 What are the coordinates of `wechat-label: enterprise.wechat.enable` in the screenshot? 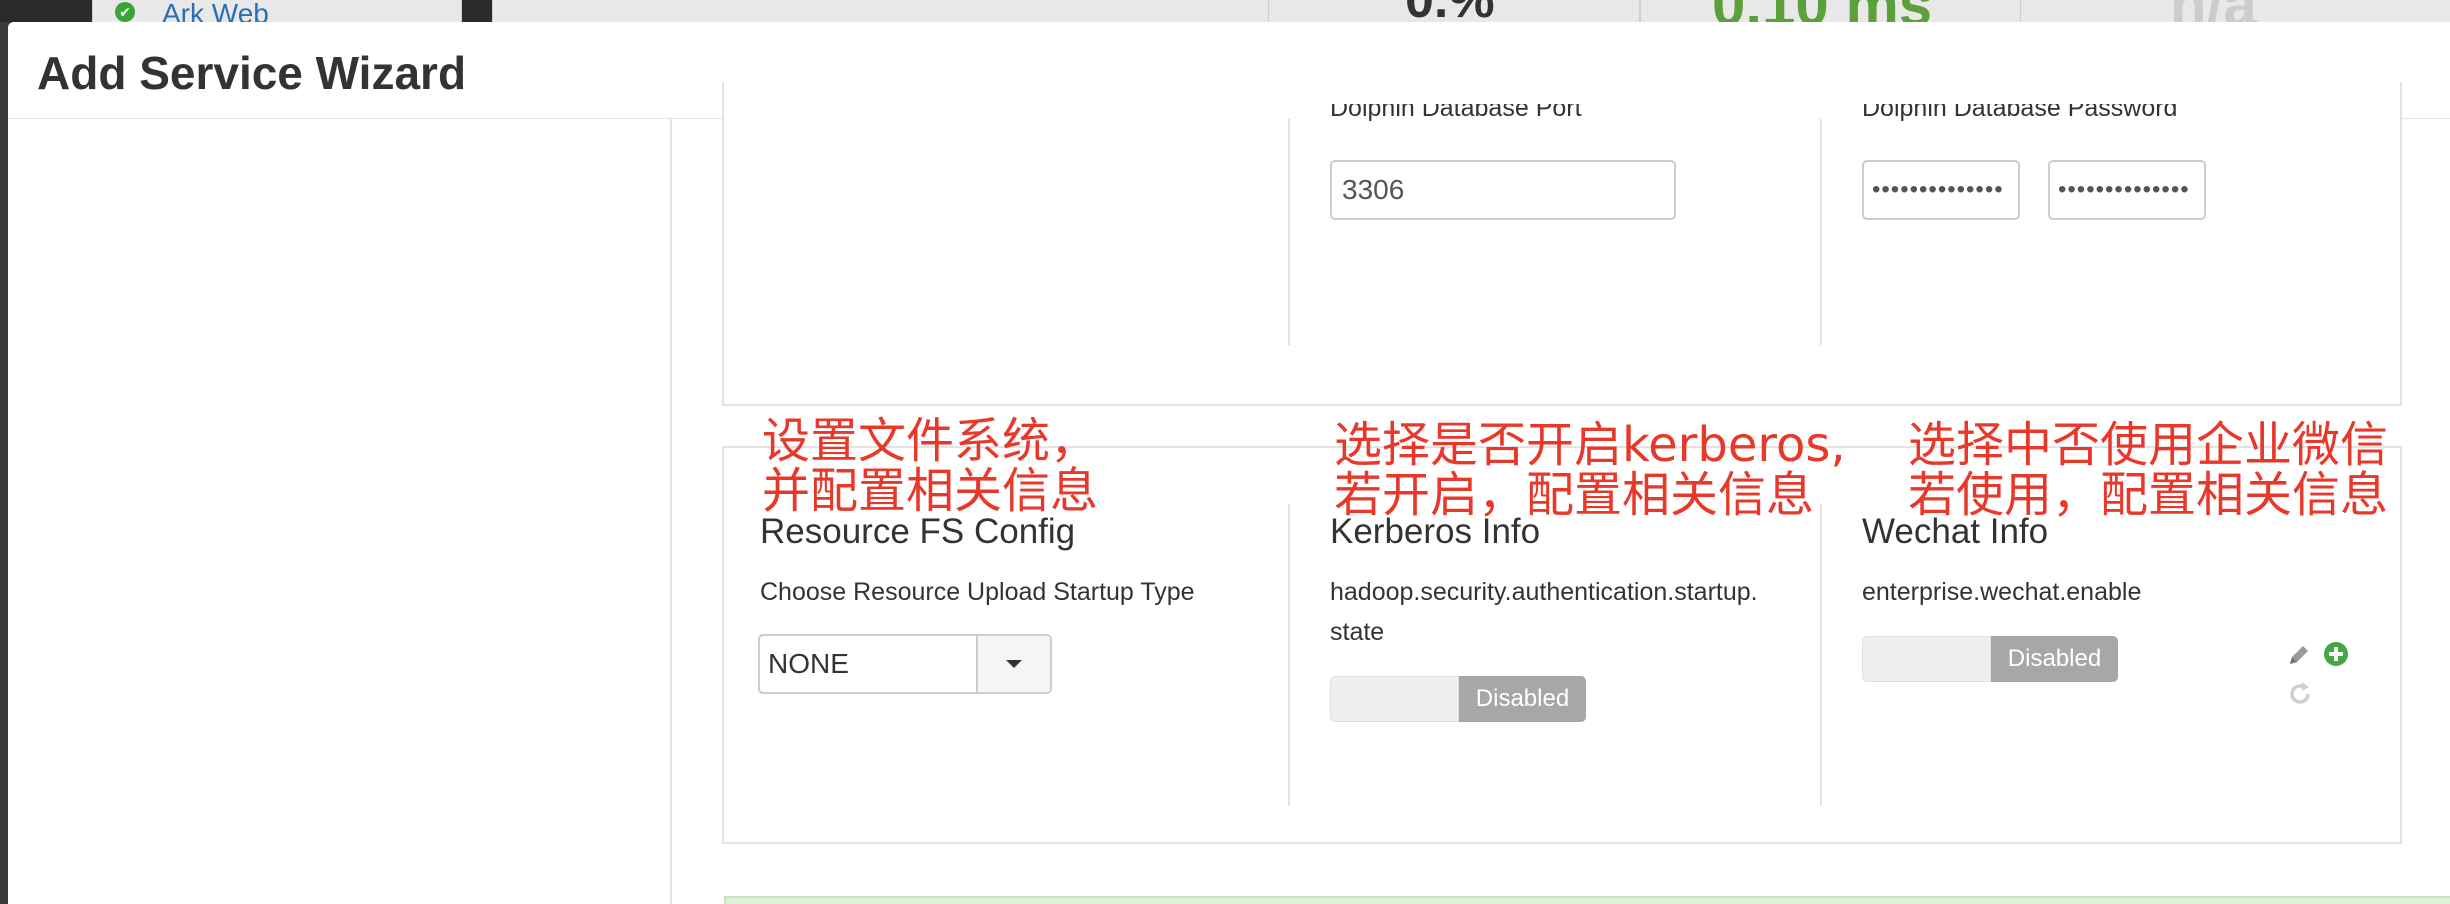 It's located at (2002, 592).